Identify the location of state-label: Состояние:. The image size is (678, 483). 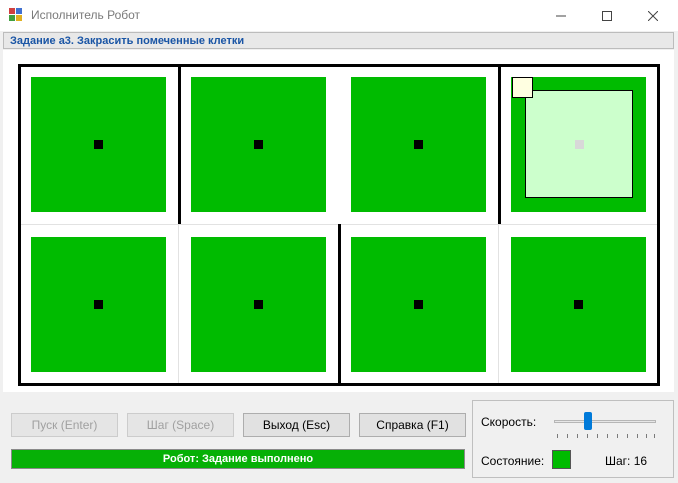
(513, 461).